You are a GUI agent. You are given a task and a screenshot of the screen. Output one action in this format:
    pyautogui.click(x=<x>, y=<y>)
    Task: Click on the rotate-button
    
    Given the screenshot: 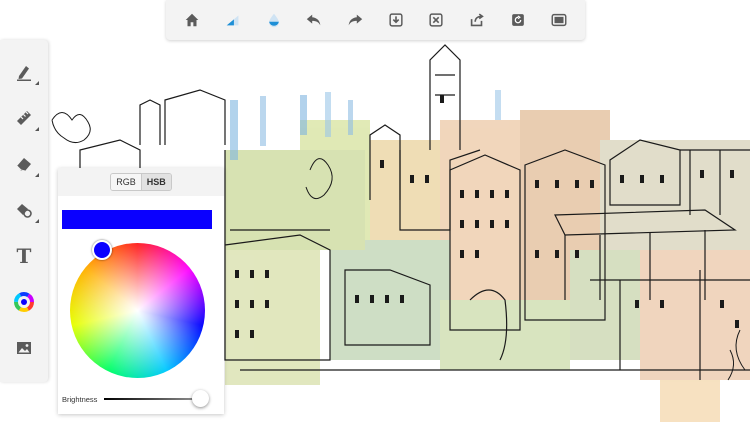 What is the action you would take?
    pyautogui.click(x=518, y=20)
    